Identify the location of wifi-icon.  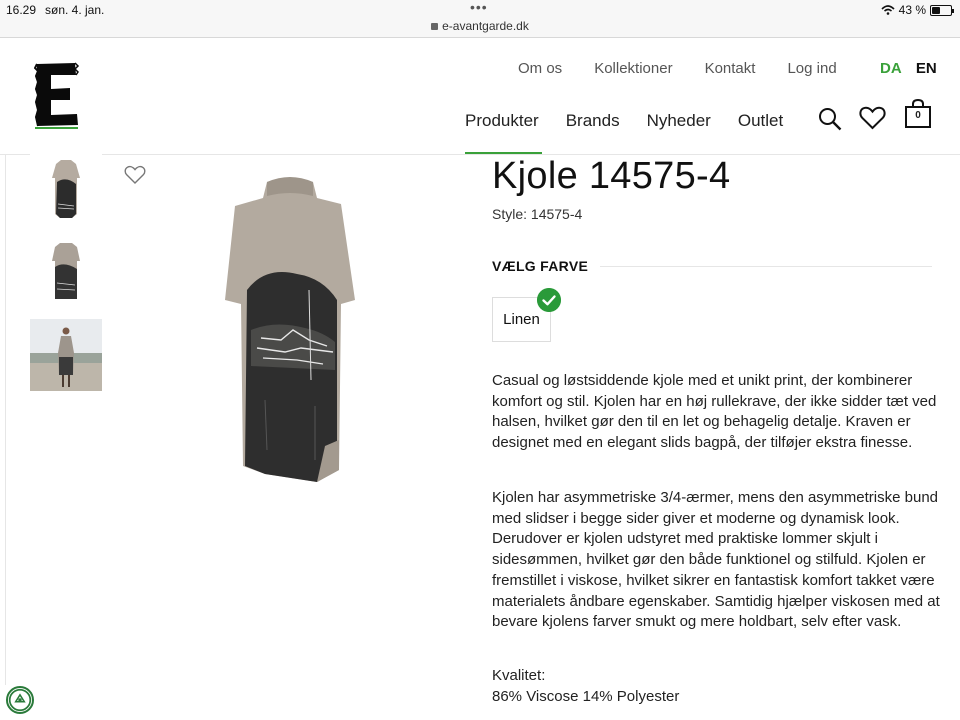
(888, 10).